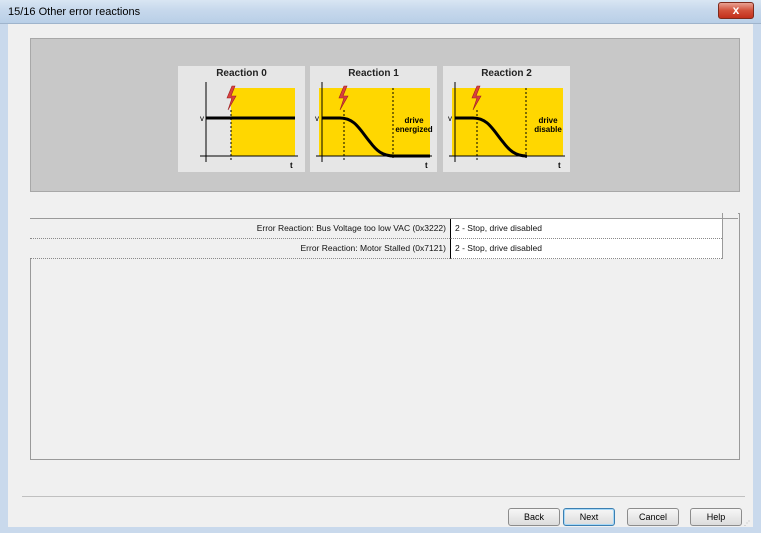 The height and width of the screenshot is (533, 761). What do you see at coordinates (548, 129) in the screenshot?
I see `state-label-line2: disable` at bounding box center [548, 129].